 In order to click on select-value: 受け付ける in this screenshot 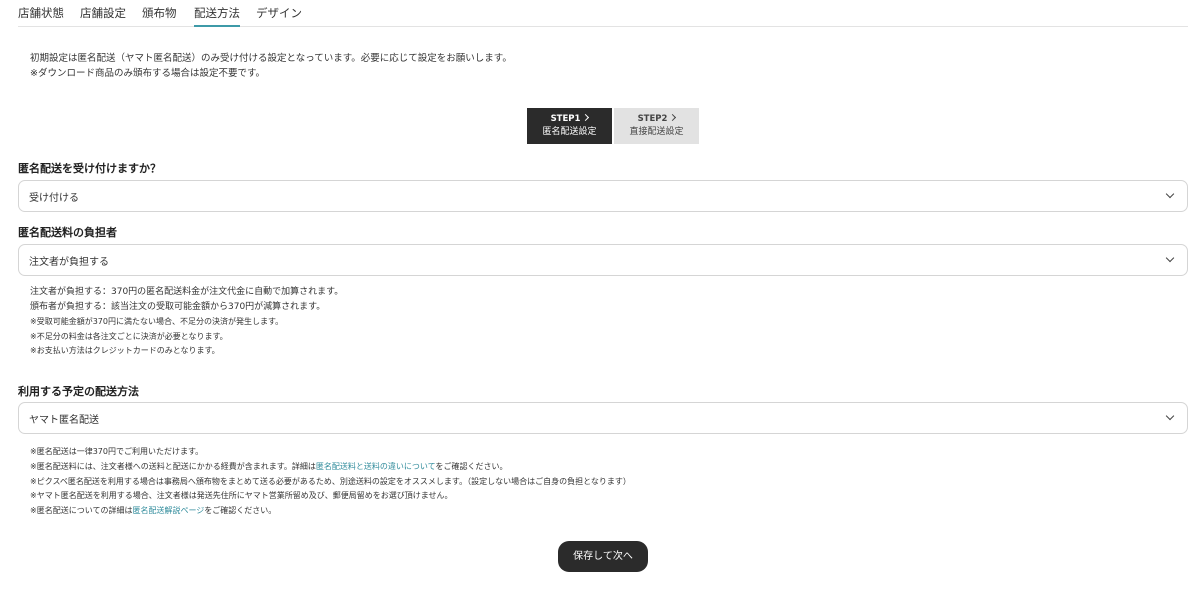, I will do `click(54, 198)`.